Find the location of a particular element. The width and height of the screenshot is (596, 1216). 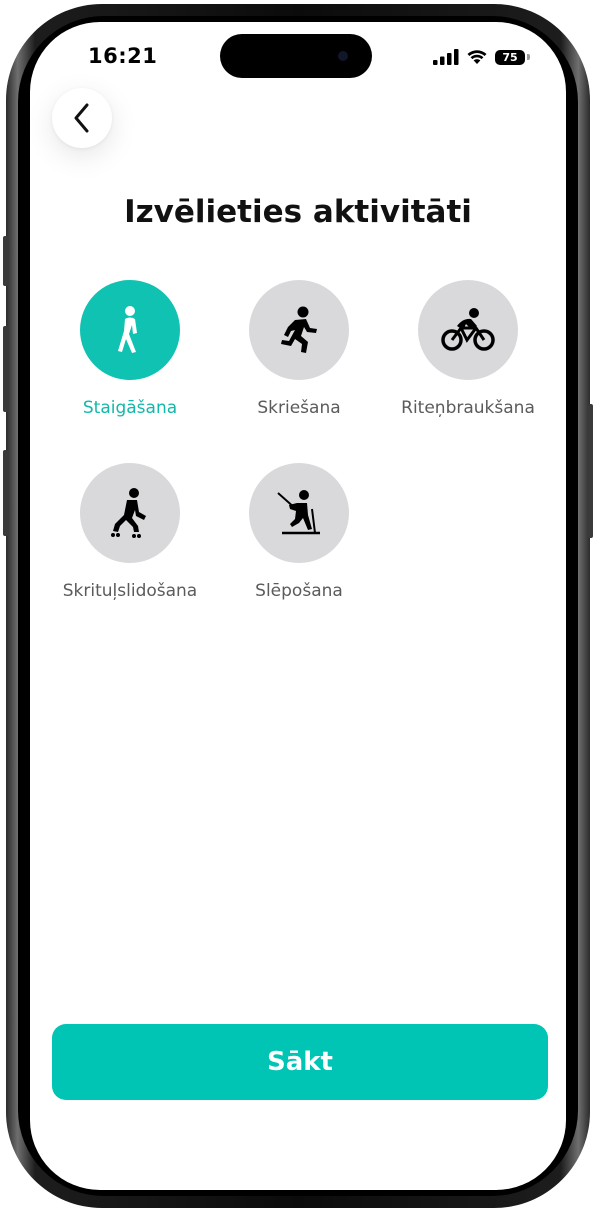

side-button is located at coordinates (5, 261).